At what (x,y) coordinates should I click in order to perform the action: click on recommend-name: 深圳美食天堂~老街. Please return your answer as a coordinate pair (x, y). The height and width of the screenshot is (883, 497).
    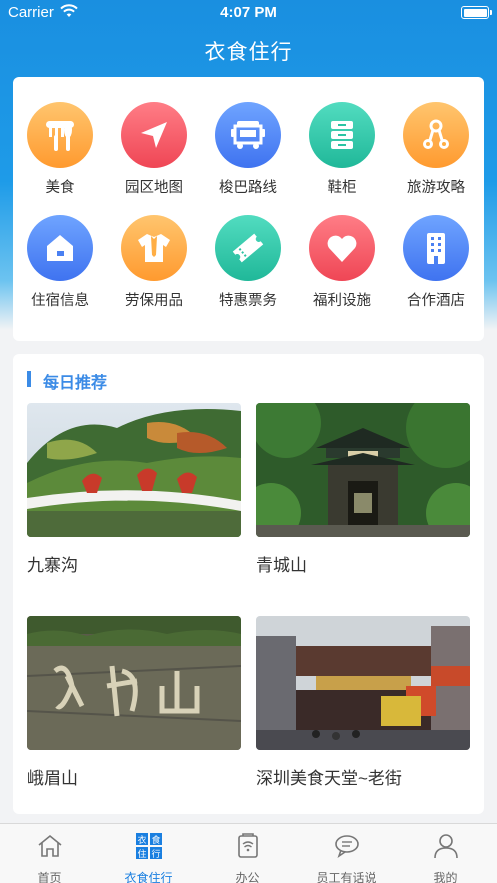
    Looking at the image, I should click on (329, 778).